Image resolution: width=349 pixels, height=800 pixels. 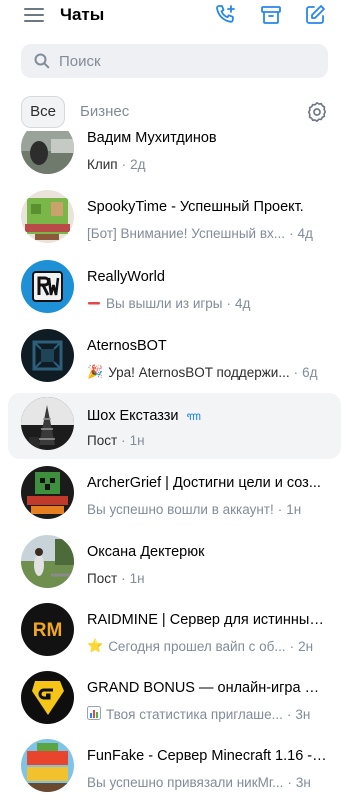 I want to click on badge-icon: ꦟ, so click(x=193, y=416).